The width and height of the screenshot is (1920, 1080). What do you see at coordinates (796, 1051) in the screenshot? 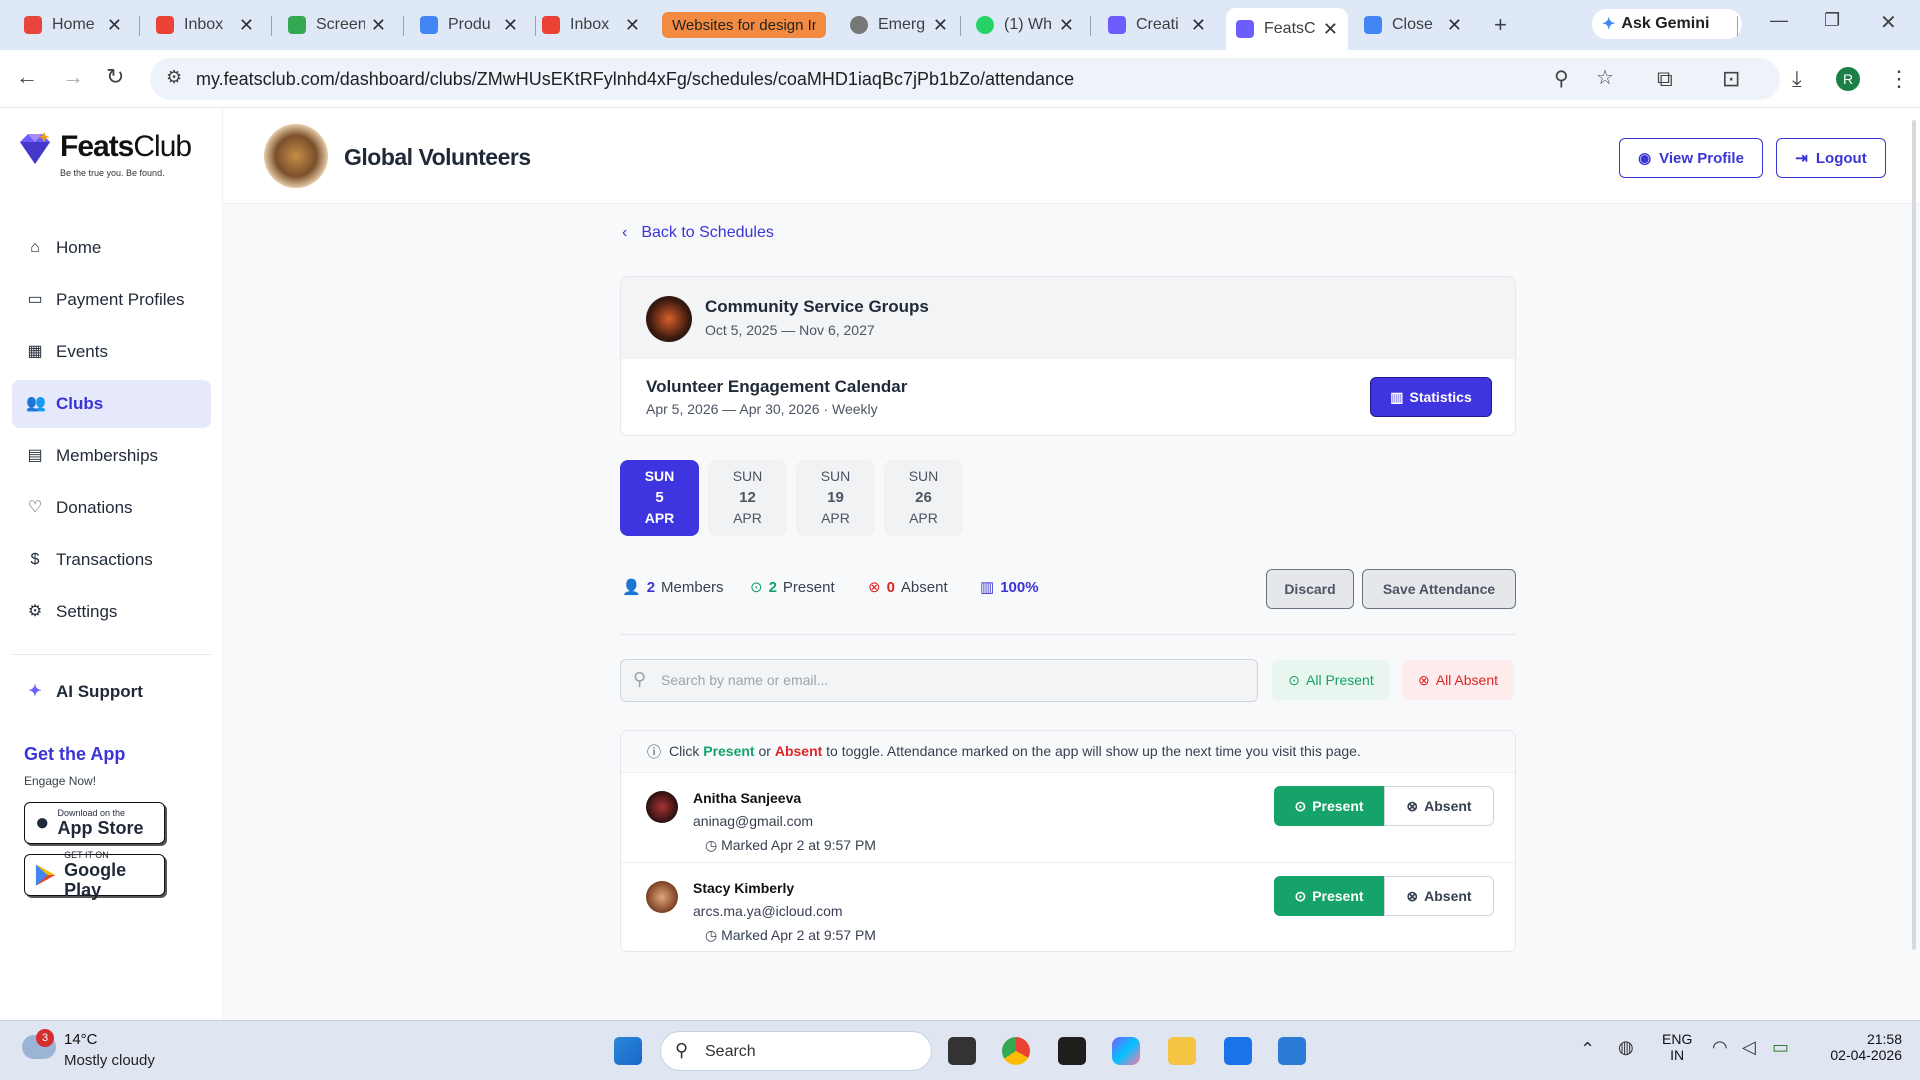
I see `taskbar-search: ⚲ Search` at bounding box center [796, 1051].